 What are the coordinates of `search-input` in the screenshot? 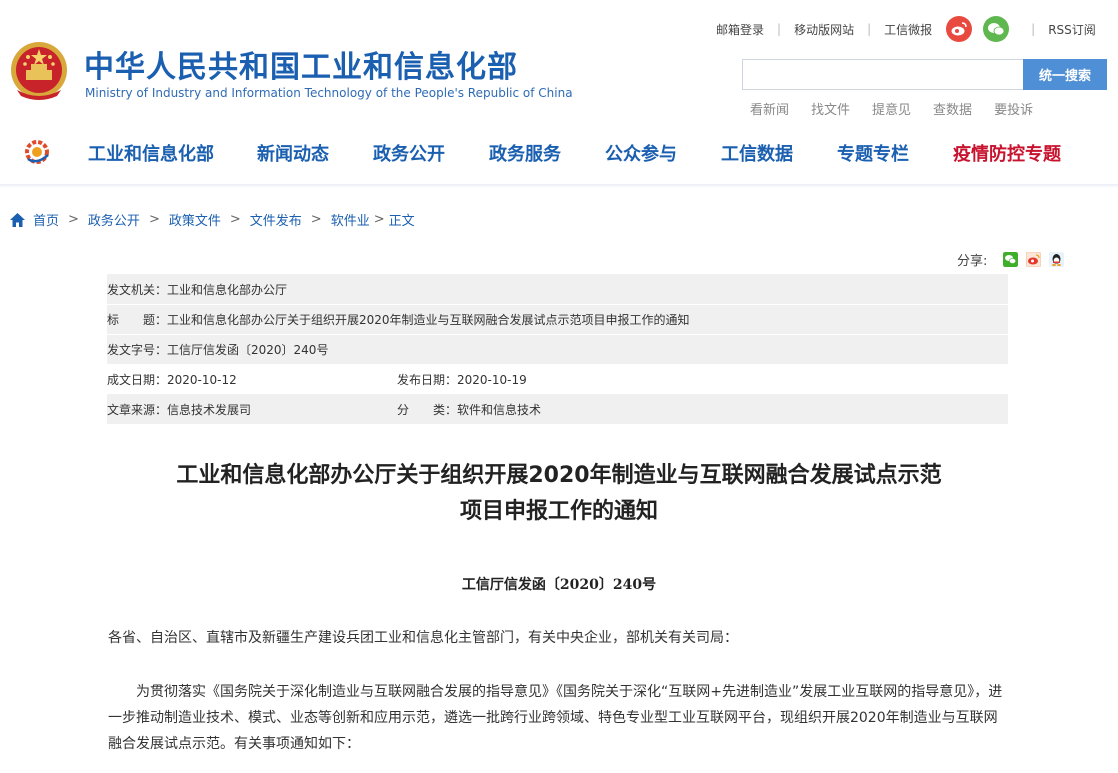 It's located at (882, 74).